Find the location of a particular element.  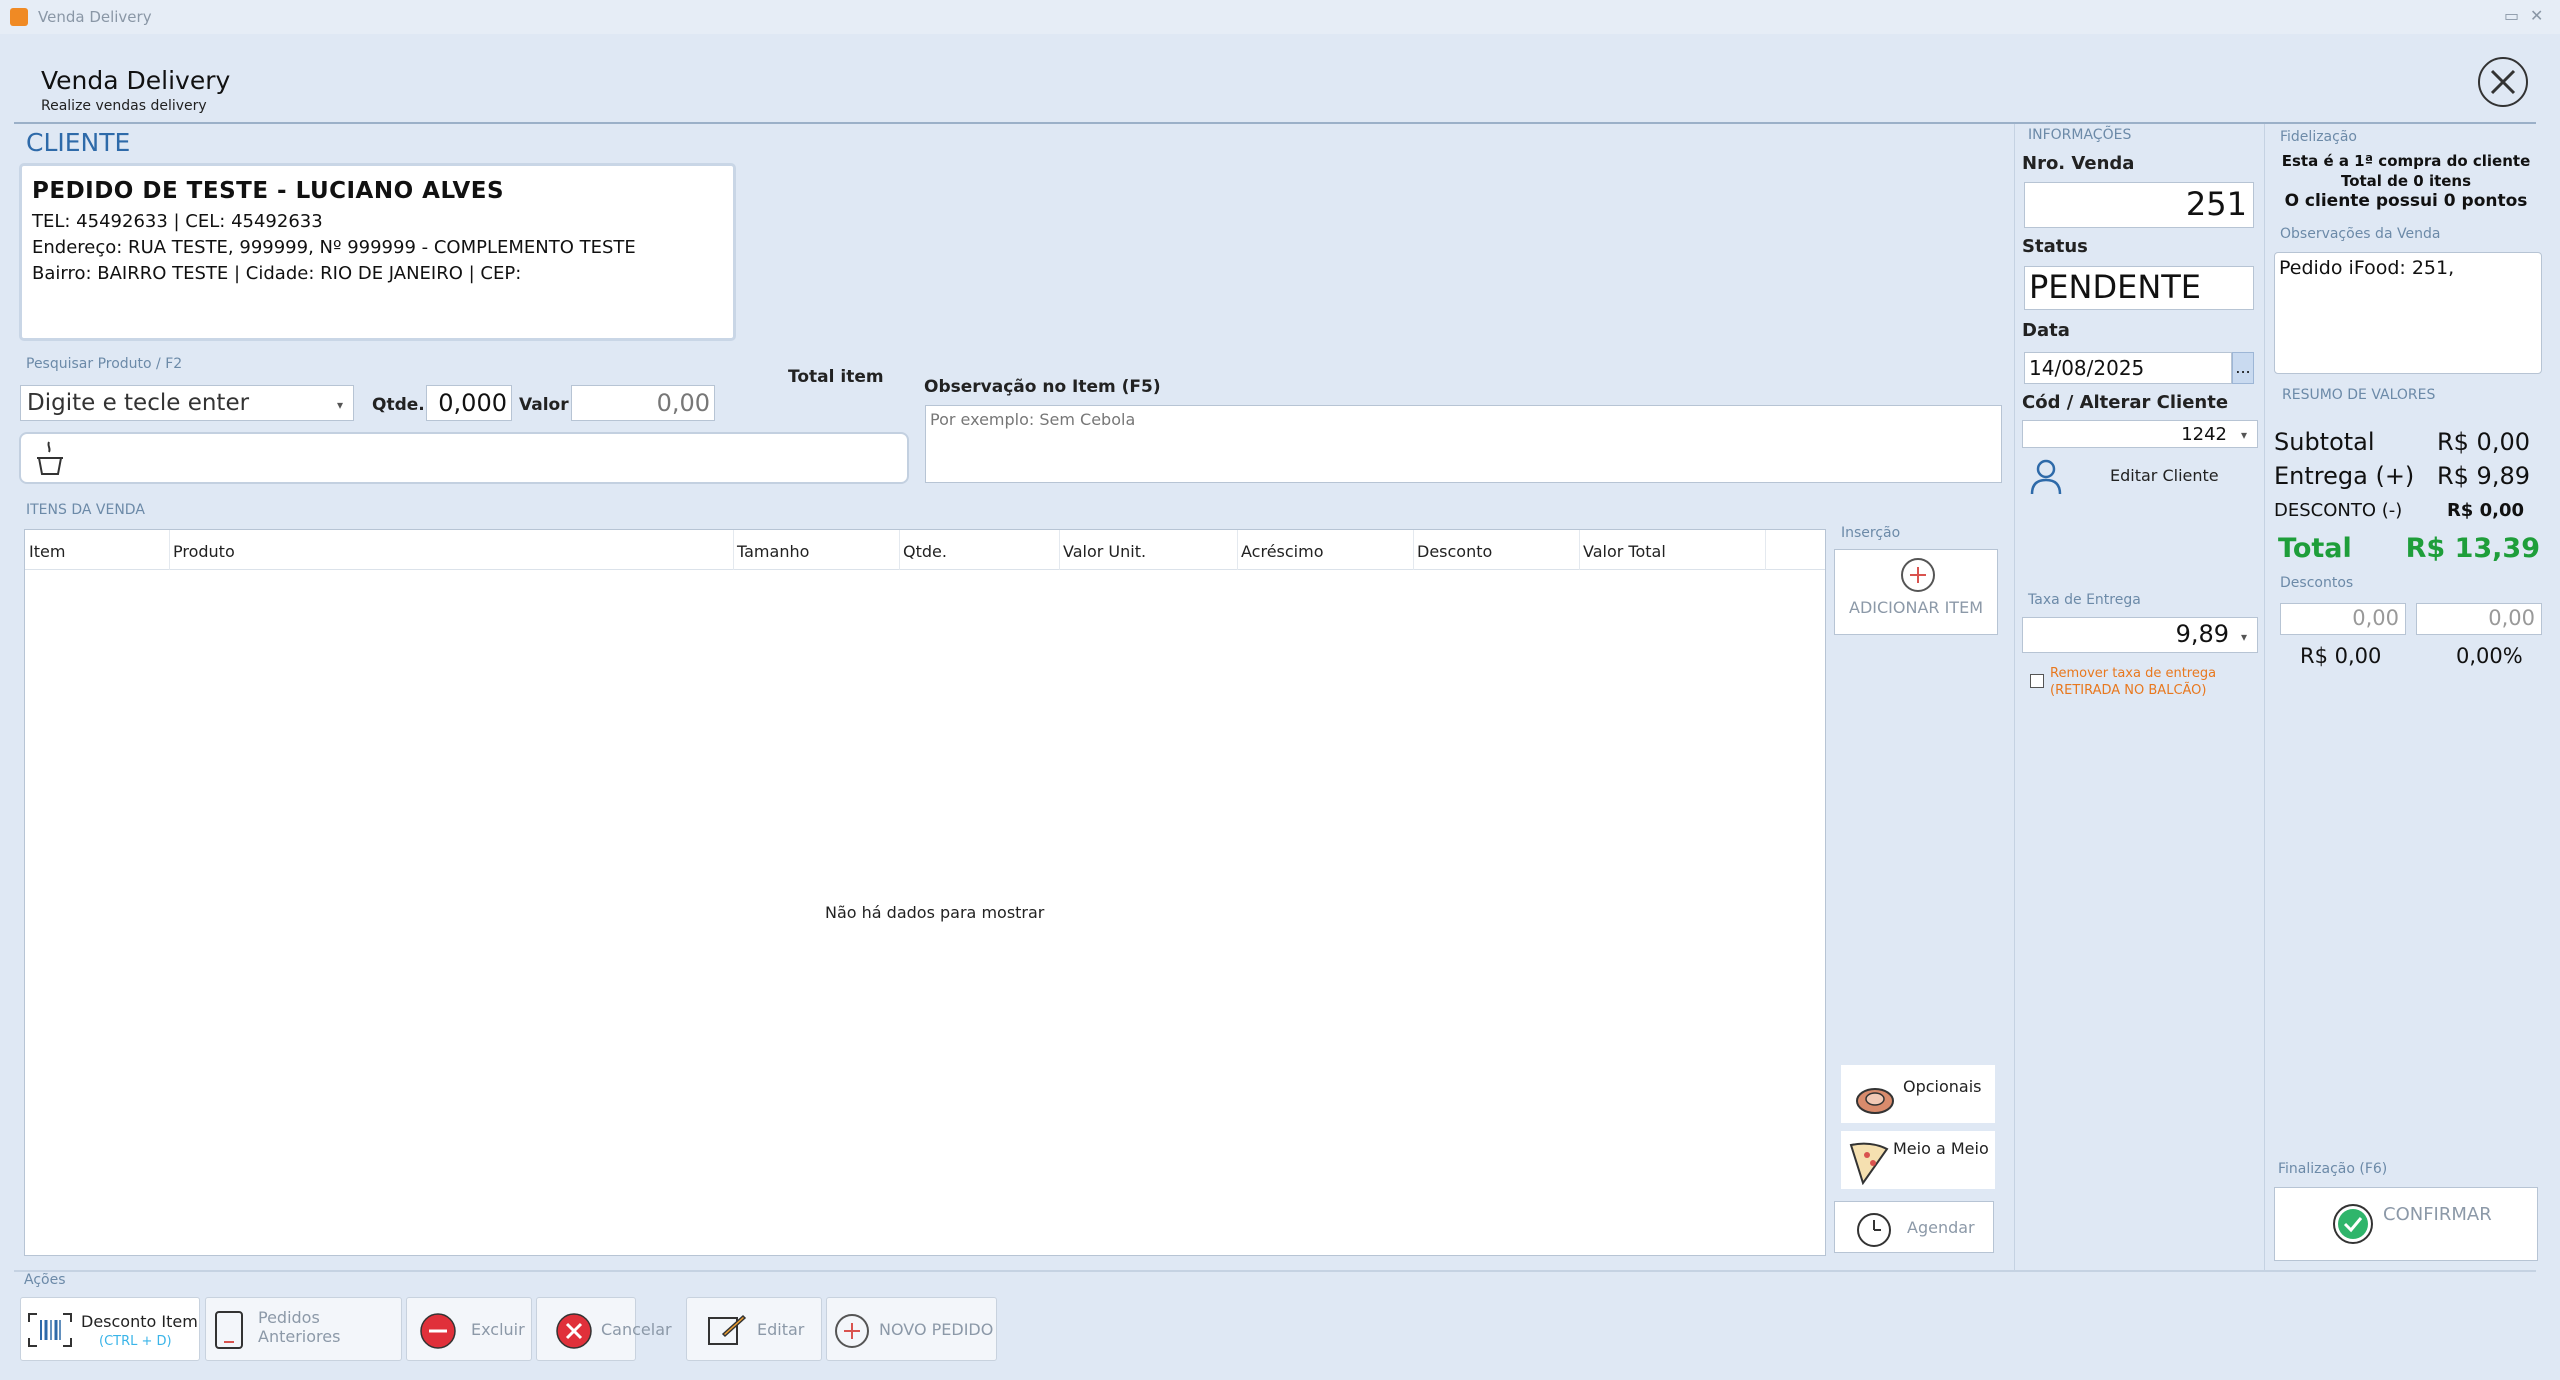

agendar-button: Agendar is located at coordinates (1914, 1227).